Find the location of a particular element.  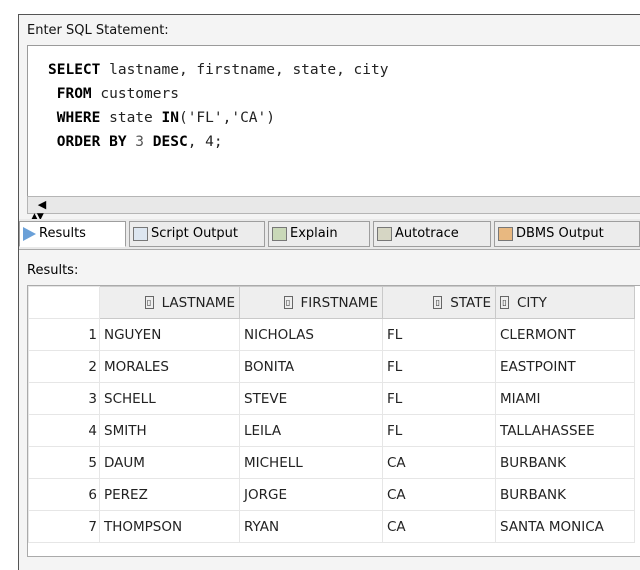

table-row: 2 MORALES BONITA FL EASTPOINT is located at coordinates (331, 366).